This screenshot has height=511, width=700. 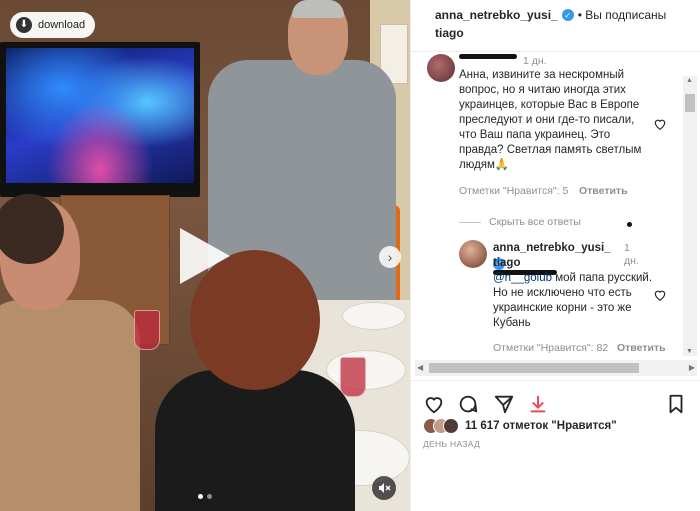 What do you see at coordinates (541, 426) in the screenshot?
I see `likes-count: 11 617 отметок "Нравится"` at bounding box center [541, 426].